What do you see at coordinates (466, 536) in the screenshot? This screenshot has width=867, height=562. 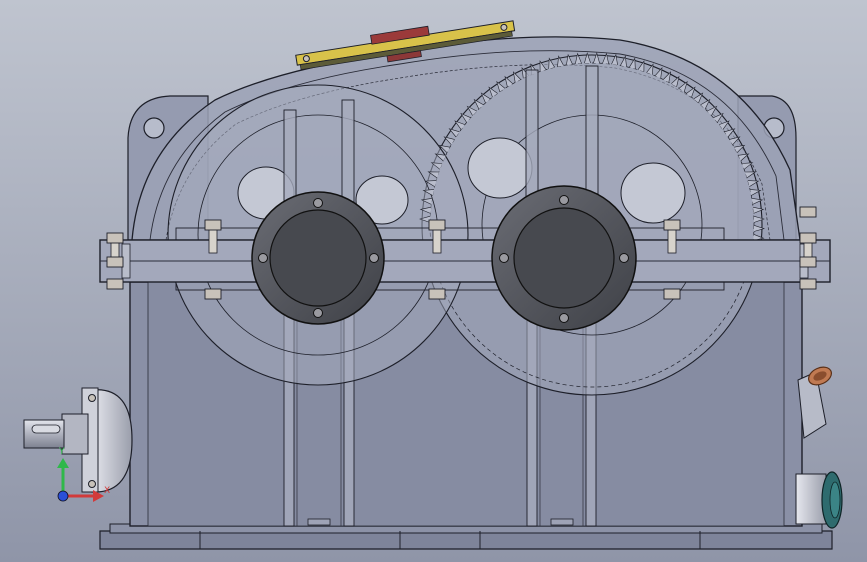 I see `gearbox-base` at bounding box center [466, 536].